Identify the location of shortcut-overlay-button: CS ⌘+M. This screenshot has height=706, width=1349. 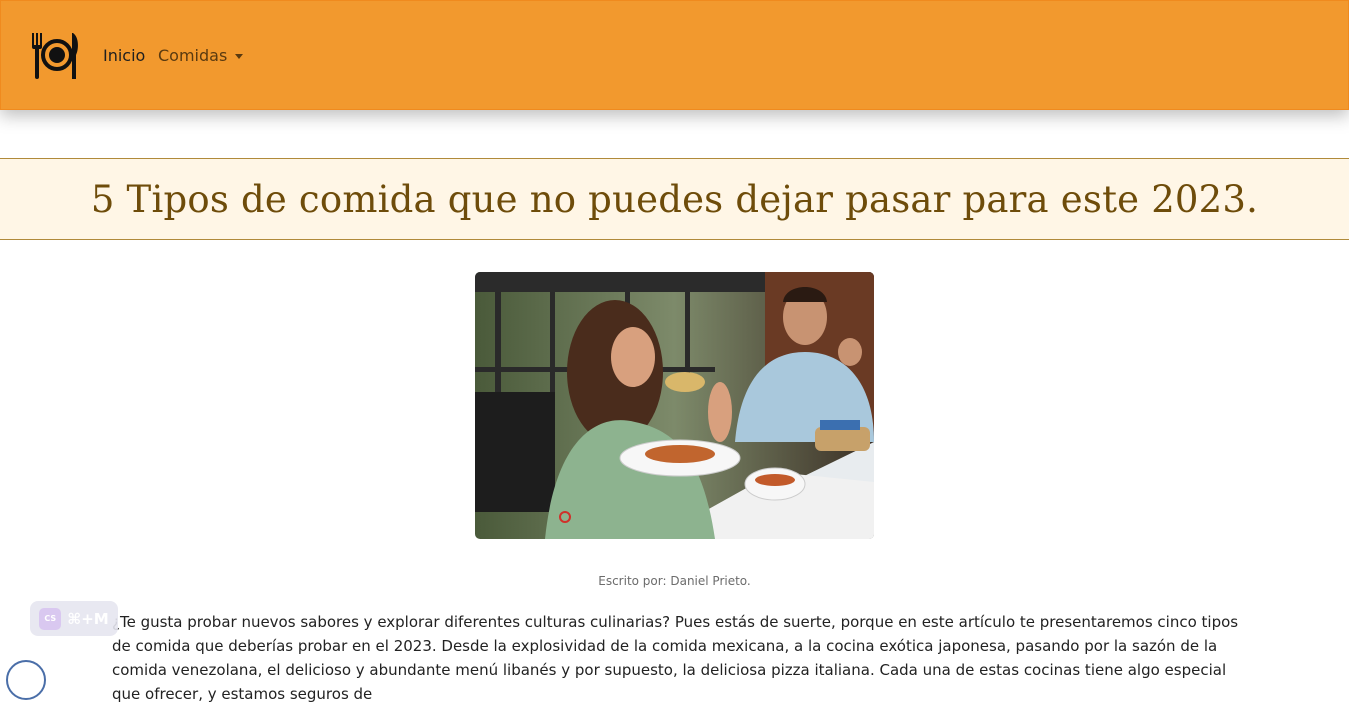
(74, 618).